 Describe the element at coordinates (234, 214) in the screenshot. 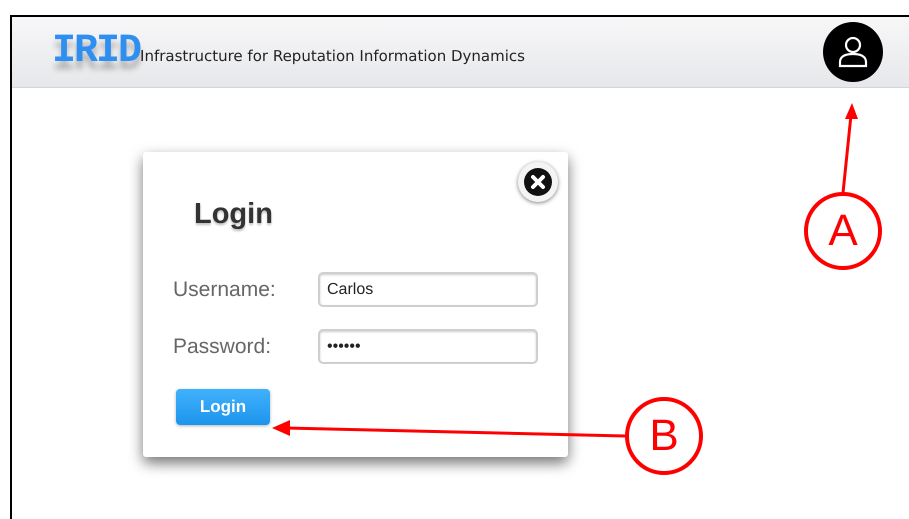

I see `dialog-title: Login` at that location.